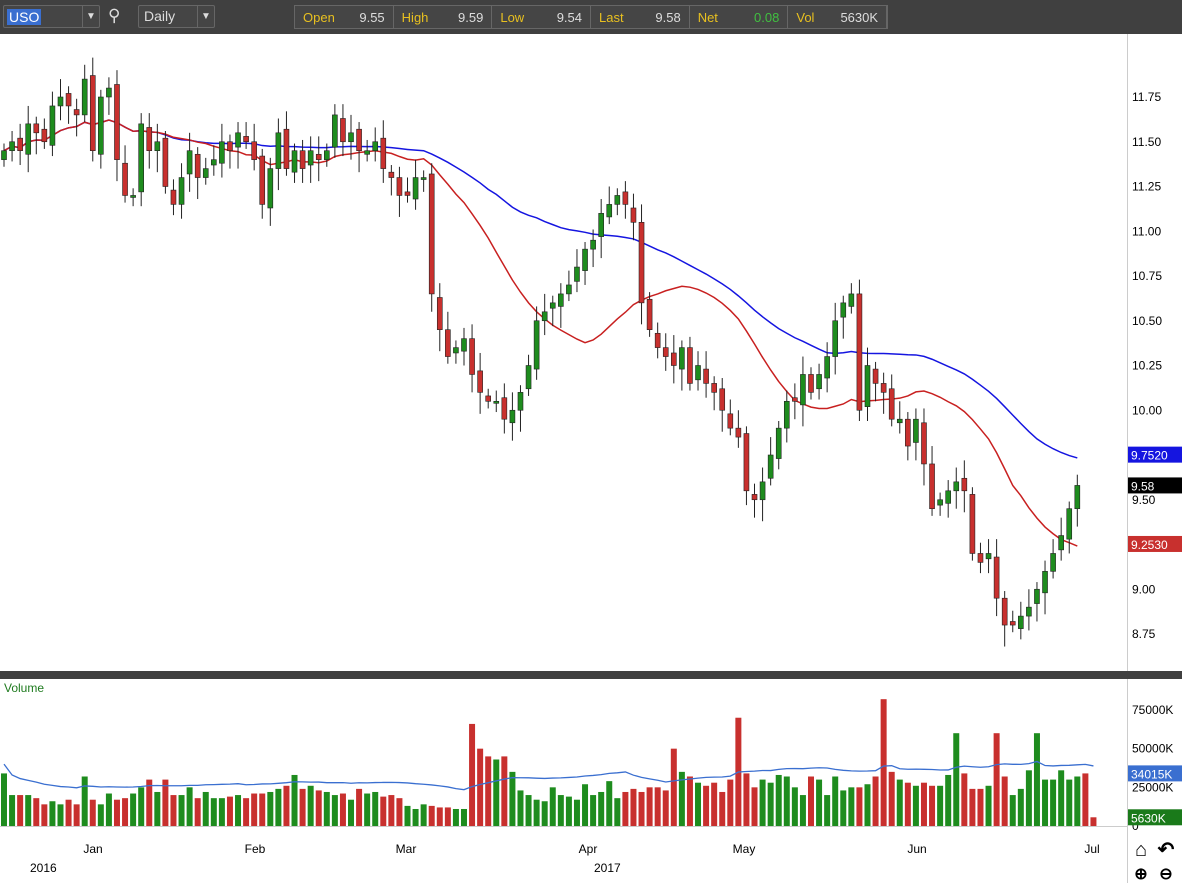 The height and width of the screenshot is (883, 1182). What do you see at coordinates (176, 16) in the screenshot?
I see `period-select: Daily ▼` at bounding box center [176, 16].